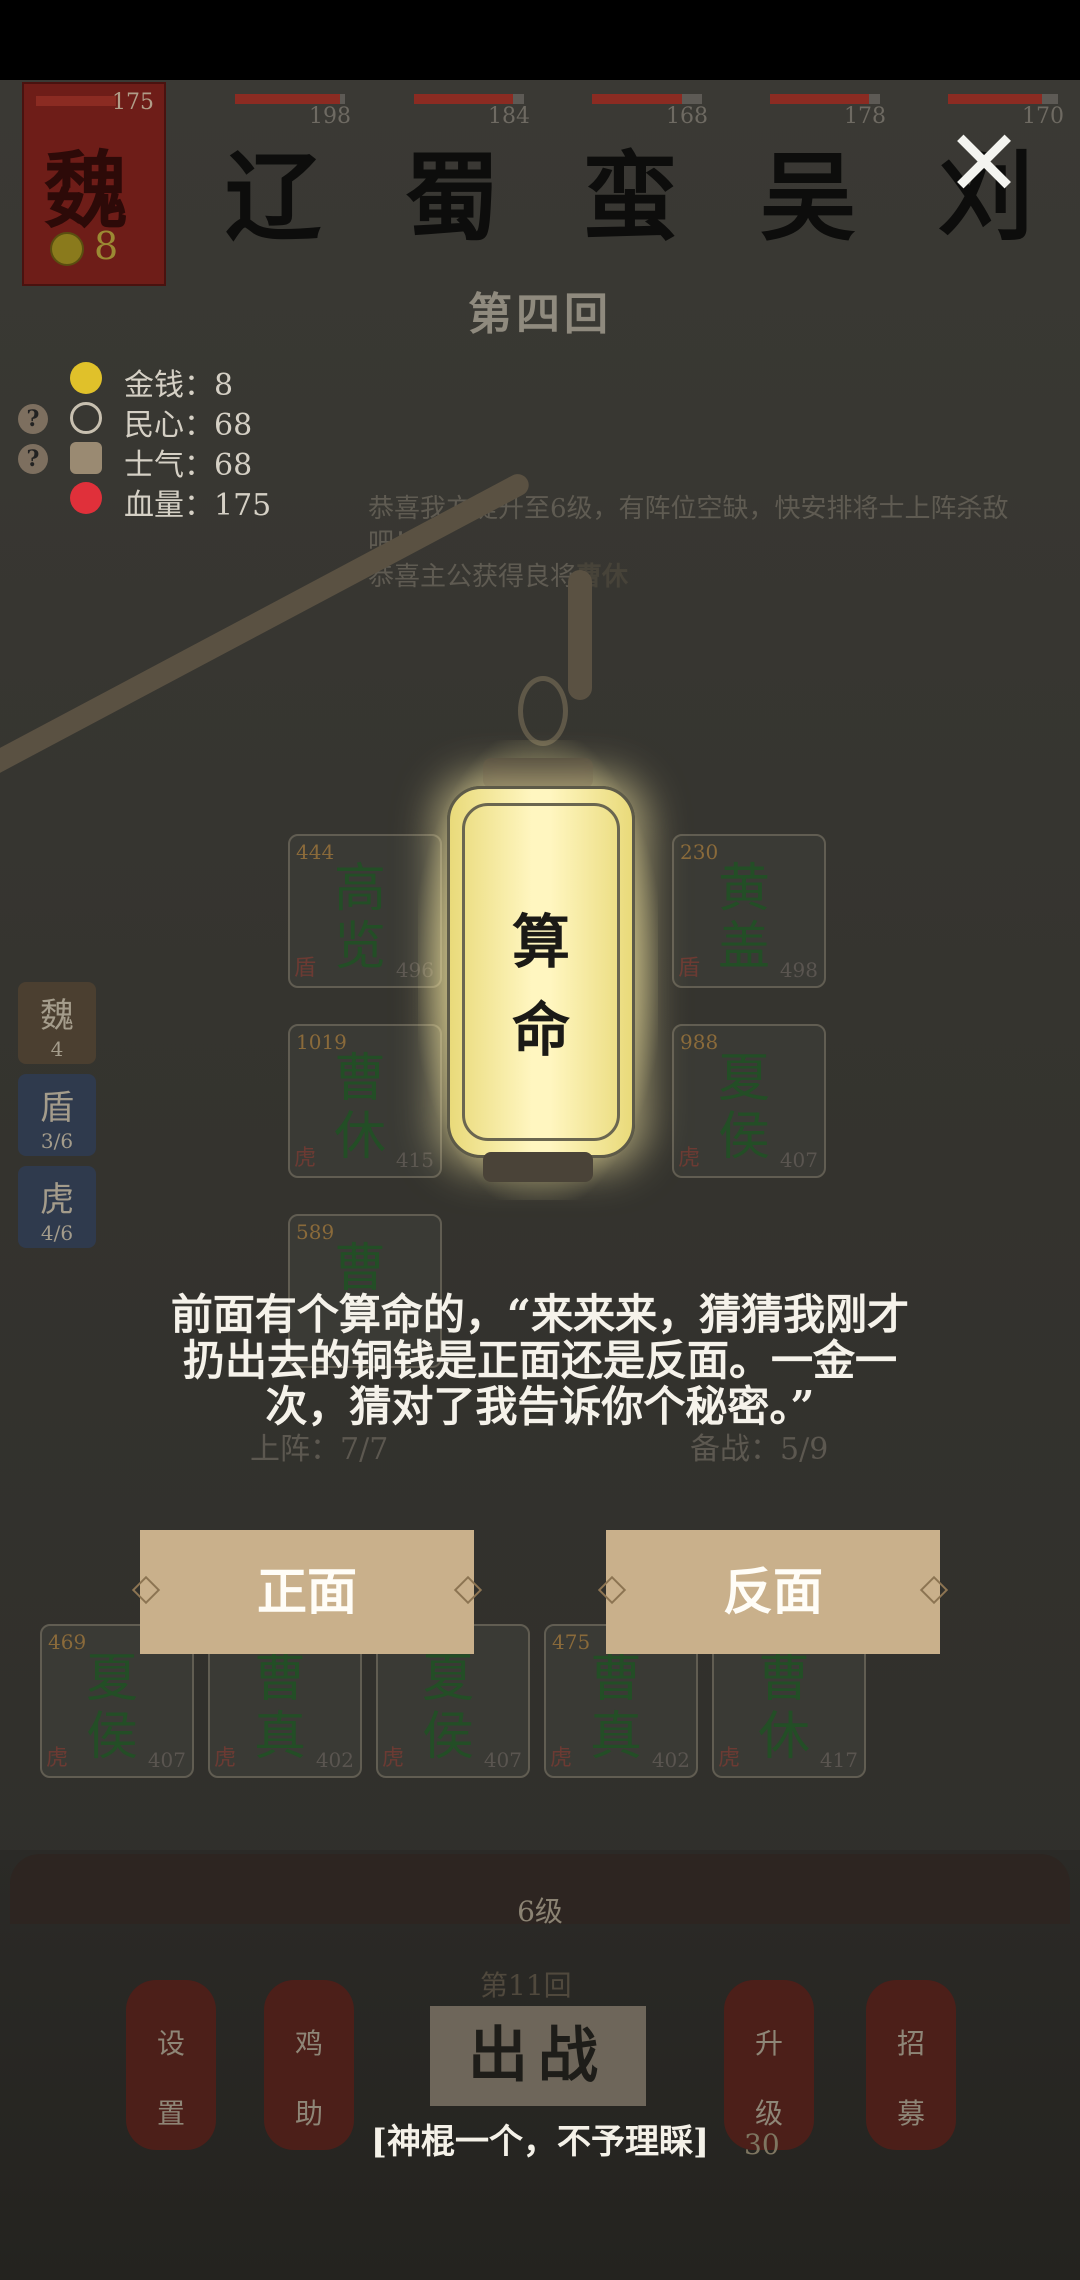 This screenshot has height=2280, width=1080. What do you see at coordinates (498, 577) in the screenshot?
I see `log-line: 恭喜主公获得良将曹休` at bounding box center [498, 577].